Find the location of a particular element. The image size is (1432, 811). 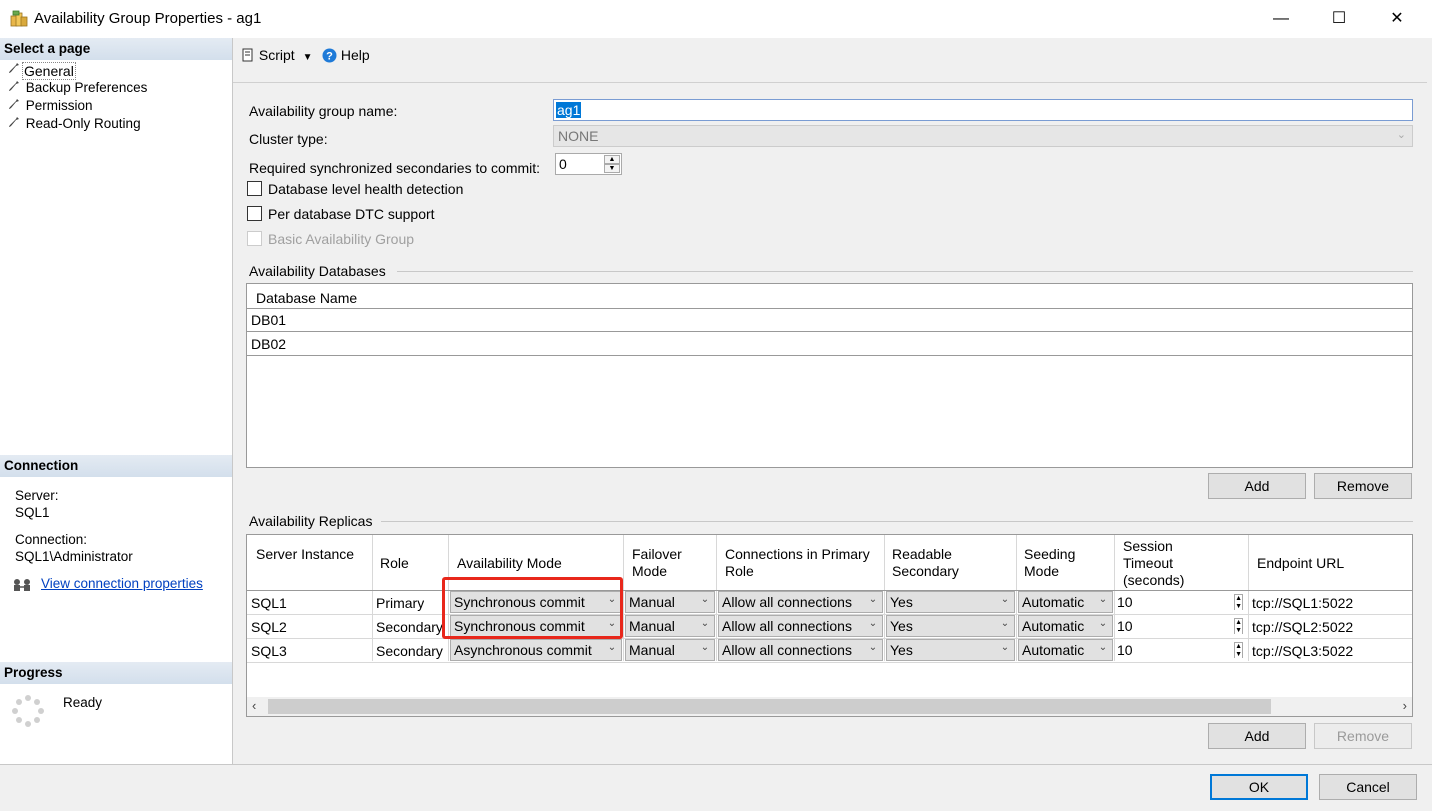

availability-mode-value: Synchronous commit is located at coordinates (519, 602).